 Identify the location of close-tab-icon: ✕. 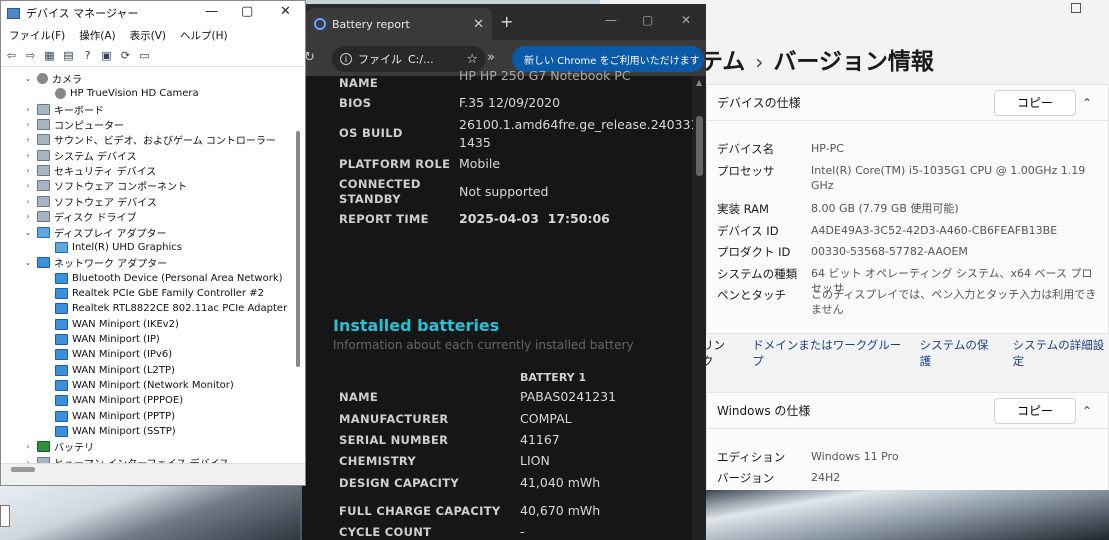
(478, 24).